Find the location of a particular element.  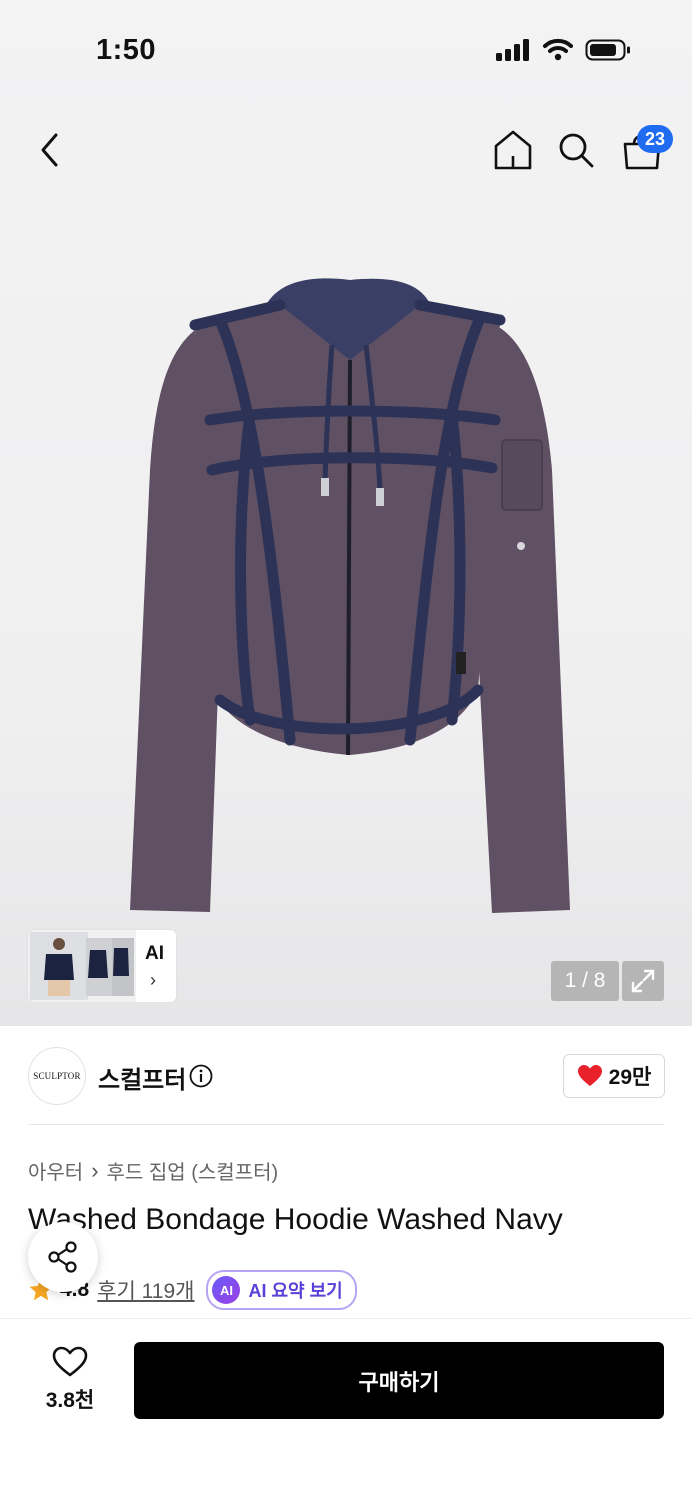

search-button is located at coordinates (576, 150).